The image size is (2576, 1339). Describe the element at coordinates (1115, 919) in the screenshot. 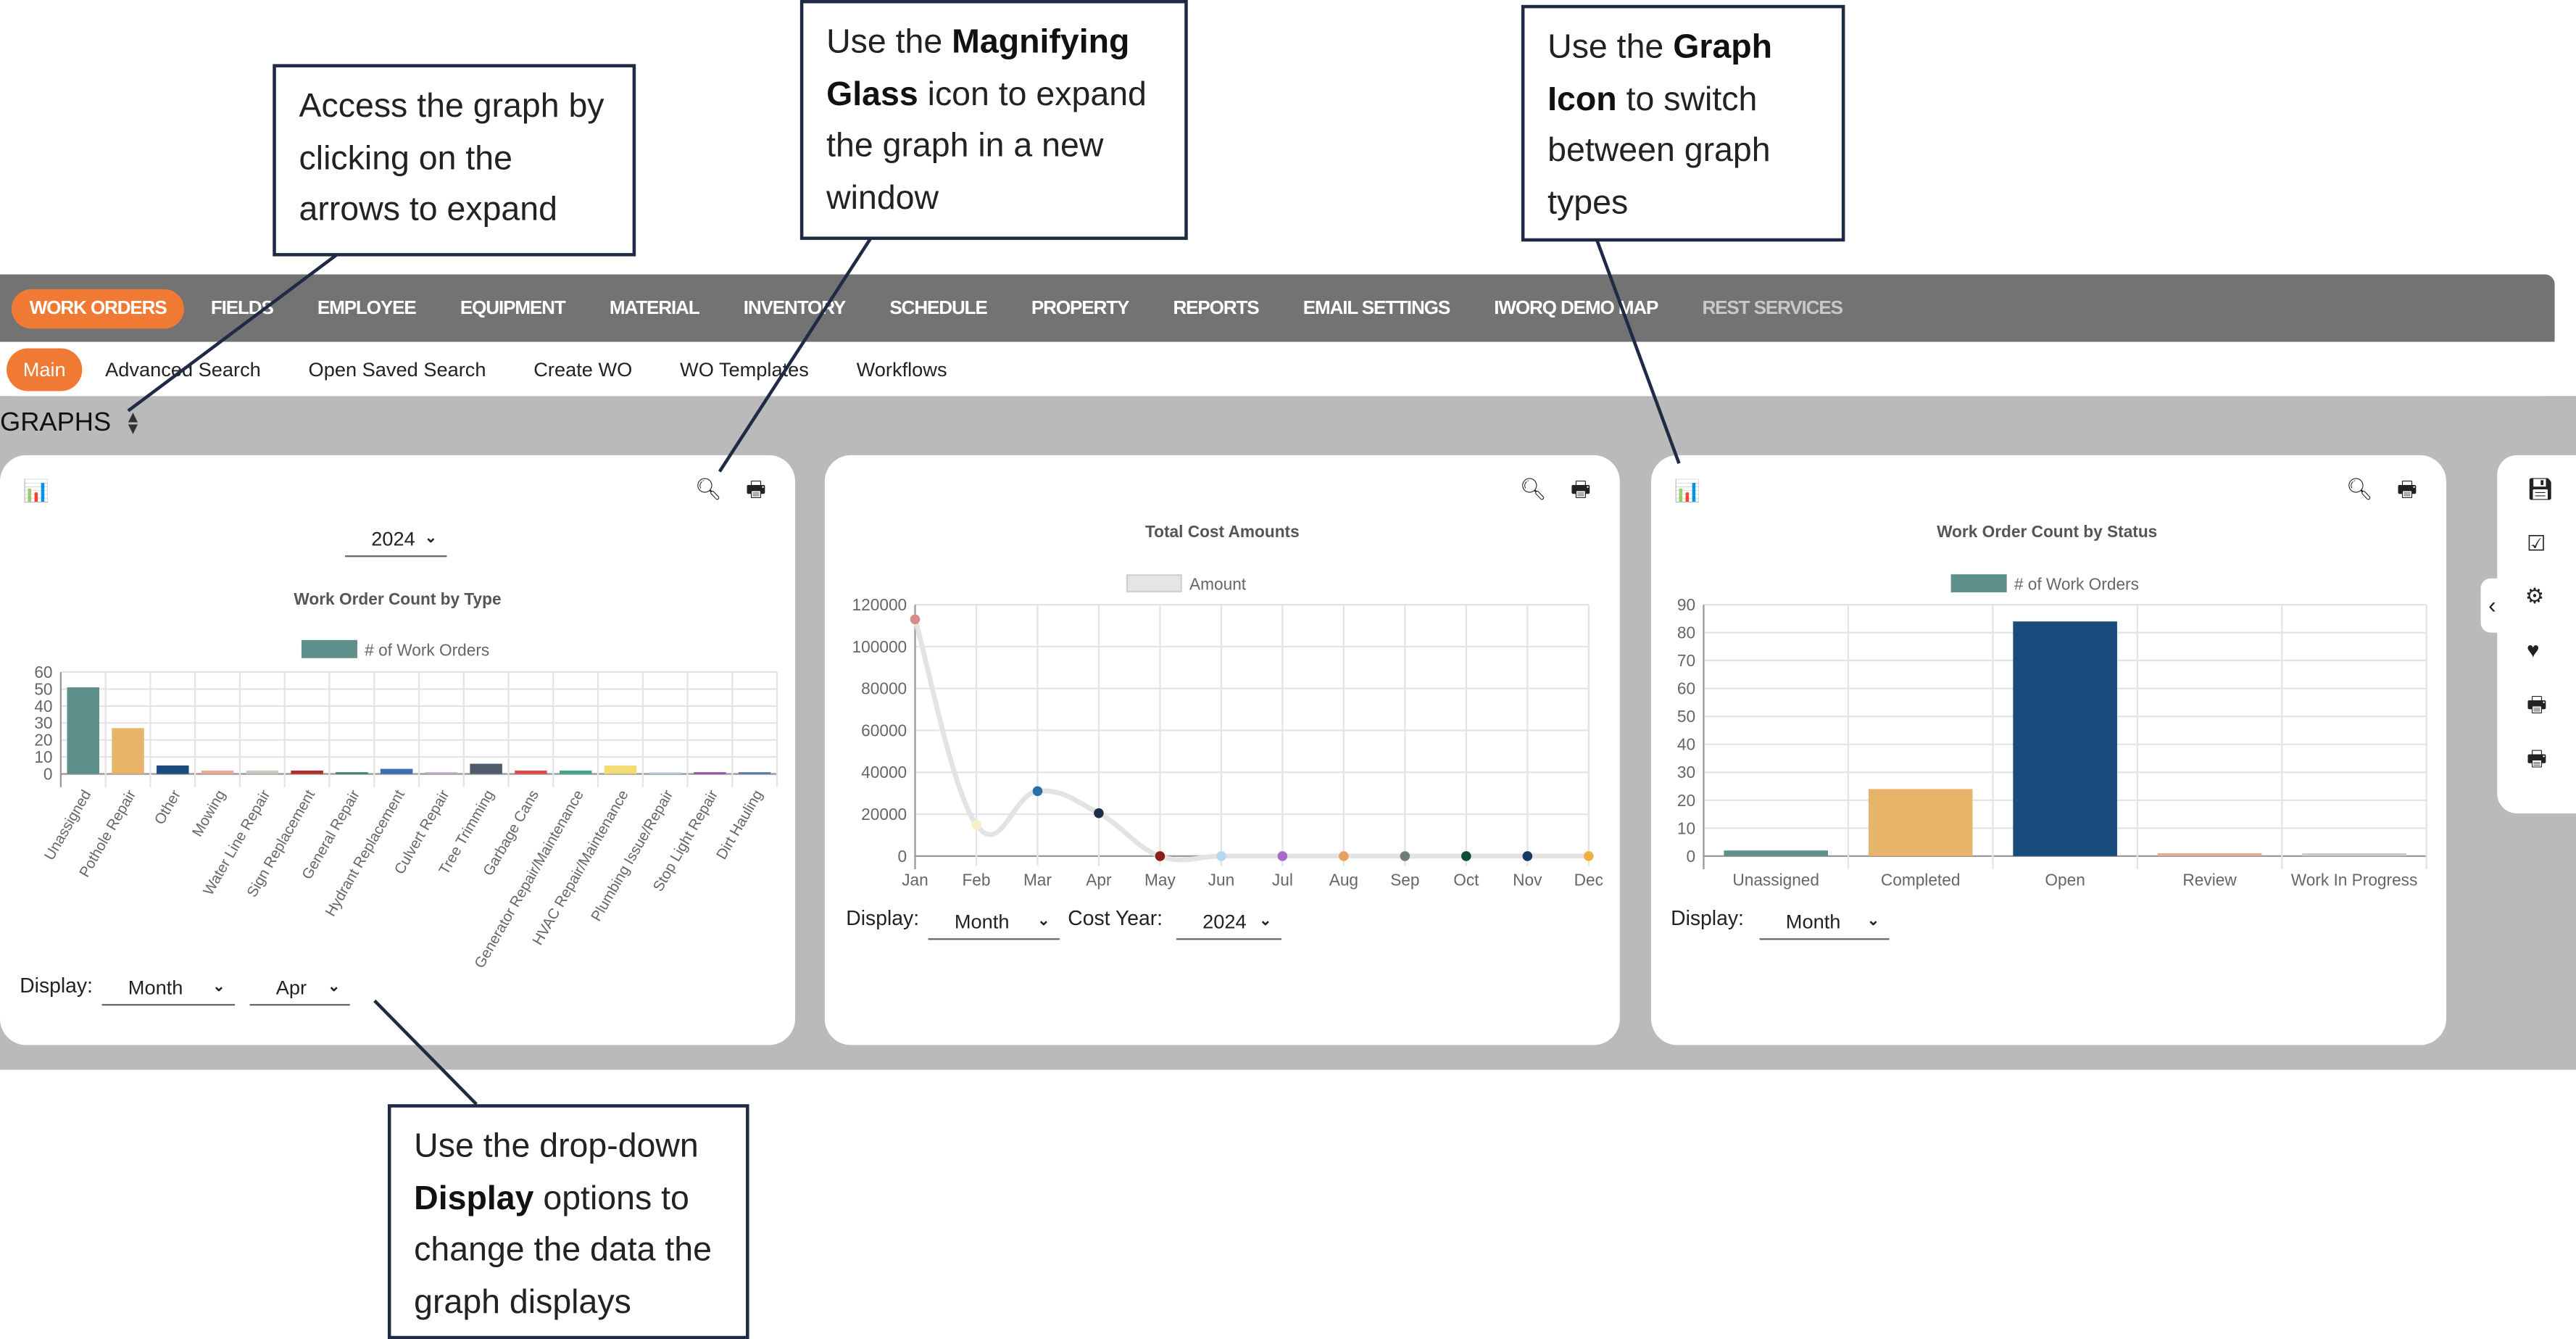

I see `cost-year-label: Cost Year:` at that location.